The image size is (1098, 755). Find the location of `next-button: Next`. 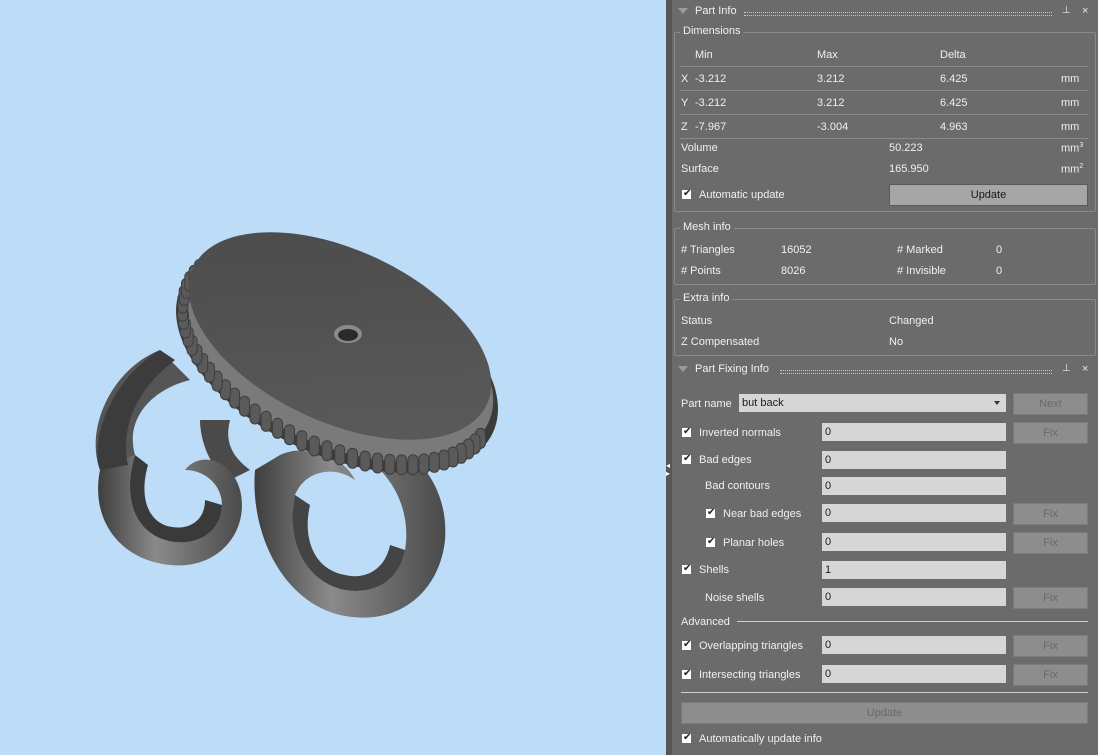

next-button: Next is located at coordinates (1050, 404).